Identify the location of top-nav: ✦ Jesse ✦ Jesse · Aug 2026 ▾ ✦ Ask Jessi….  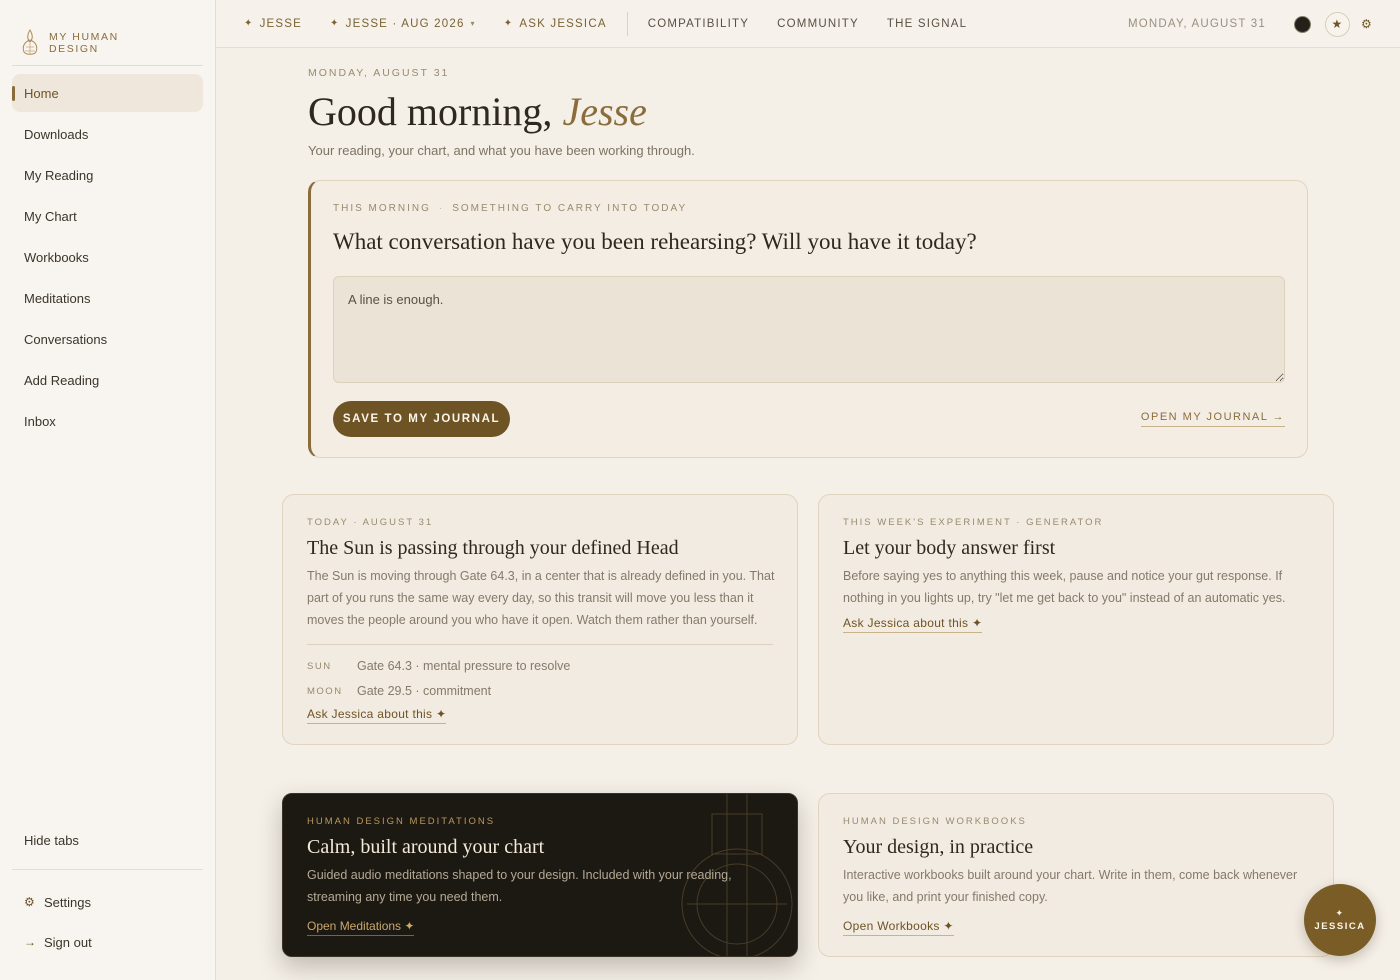
(808, 24).